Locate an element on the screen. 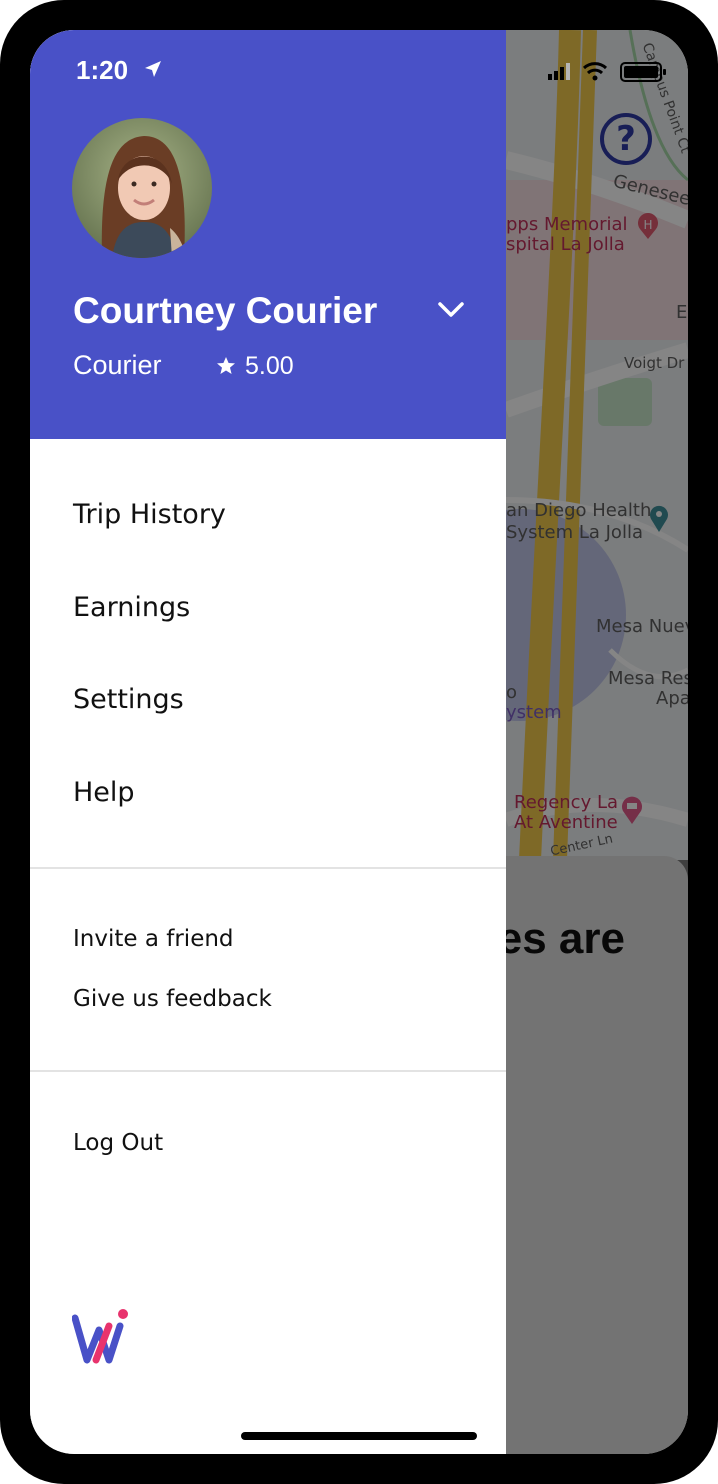  location-arrow-icon is located at coordinates (153, 69).